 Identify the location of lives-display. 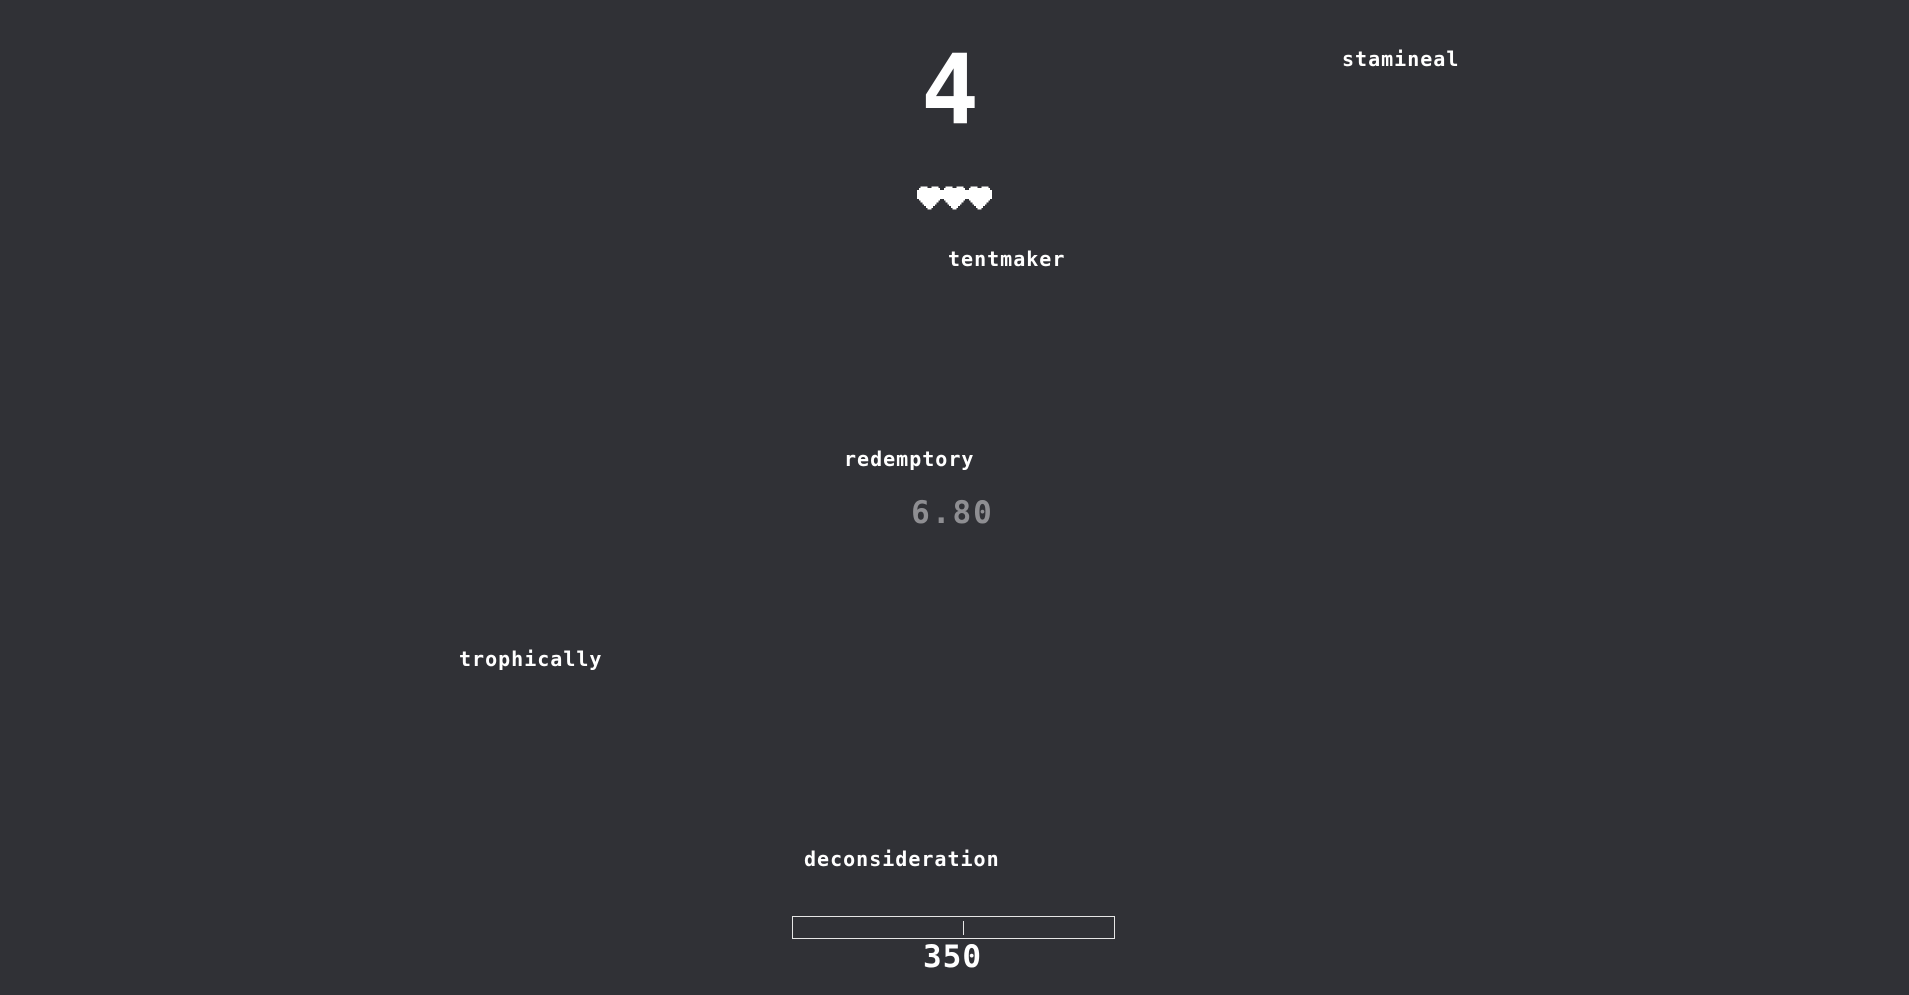
(954, 198).